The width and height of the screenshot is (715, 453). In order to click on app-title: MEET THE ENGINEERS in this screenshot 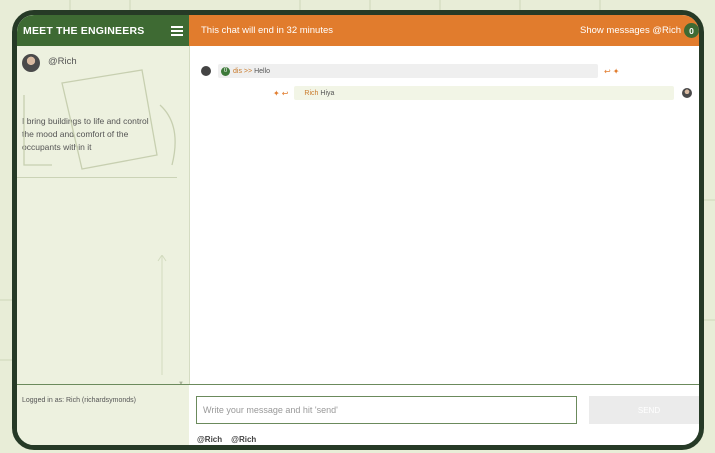, I will do `click(84, 30)`.